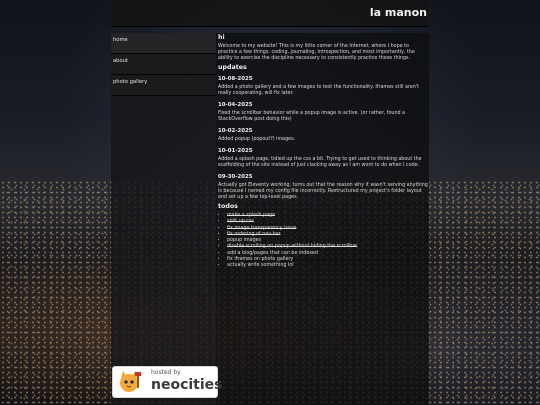 This screenshot has width=540, height=405. Describe the element at coordinates (235, 79) in the screenshot. I see `update-date: 10-08-2025` at that location.